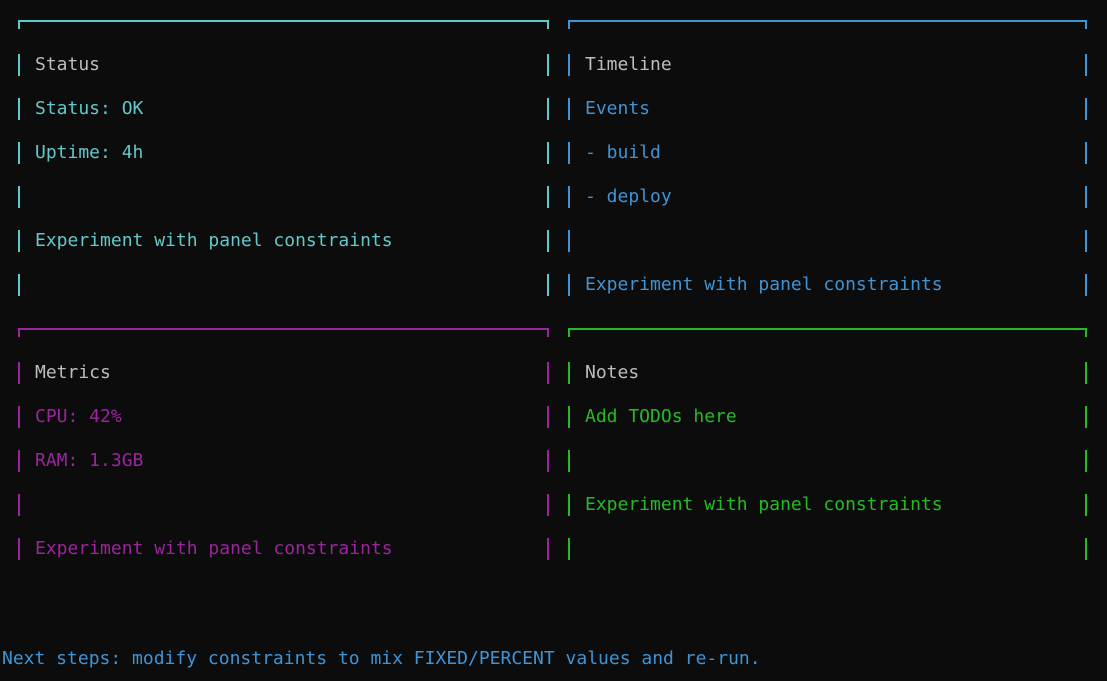 The image size is (1107, 681). Describe the element at coordinates (661, 416) in the screenshot. I see `note-item: Add TODOs here` at that location.